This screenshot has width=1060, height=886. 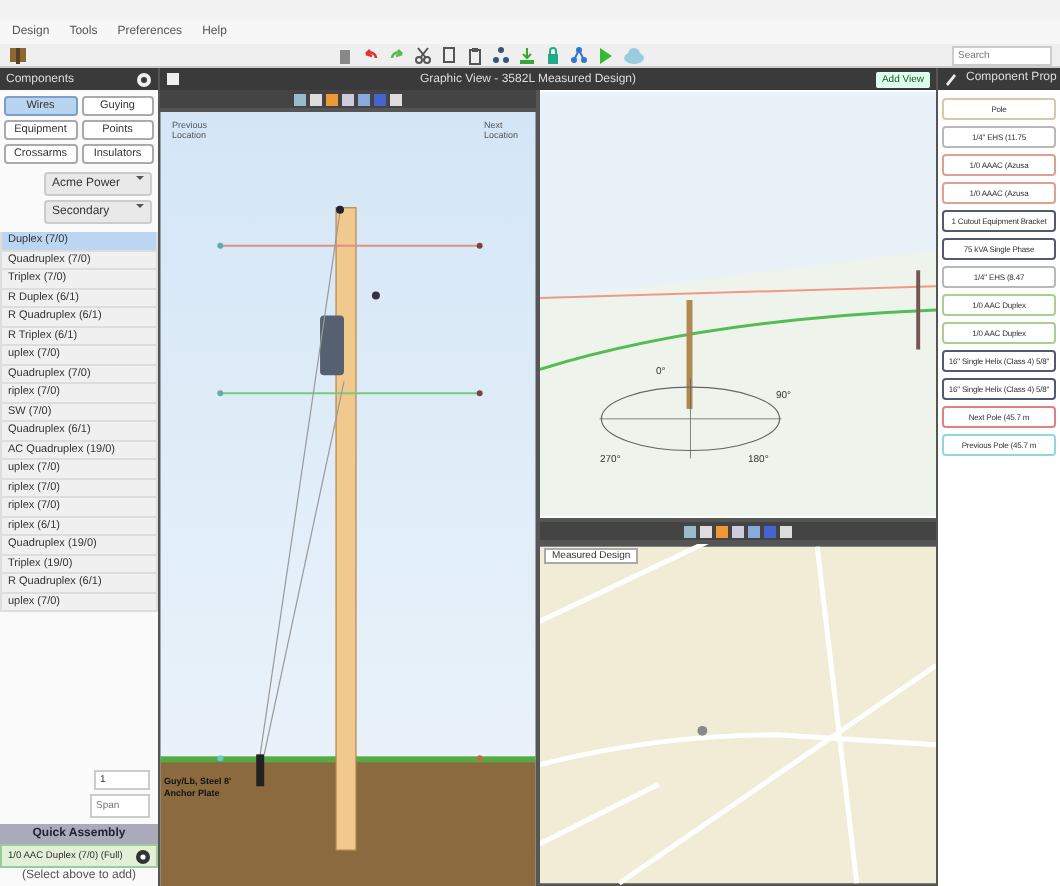 I want to click on lock-icon, so click(x=552, y=55).